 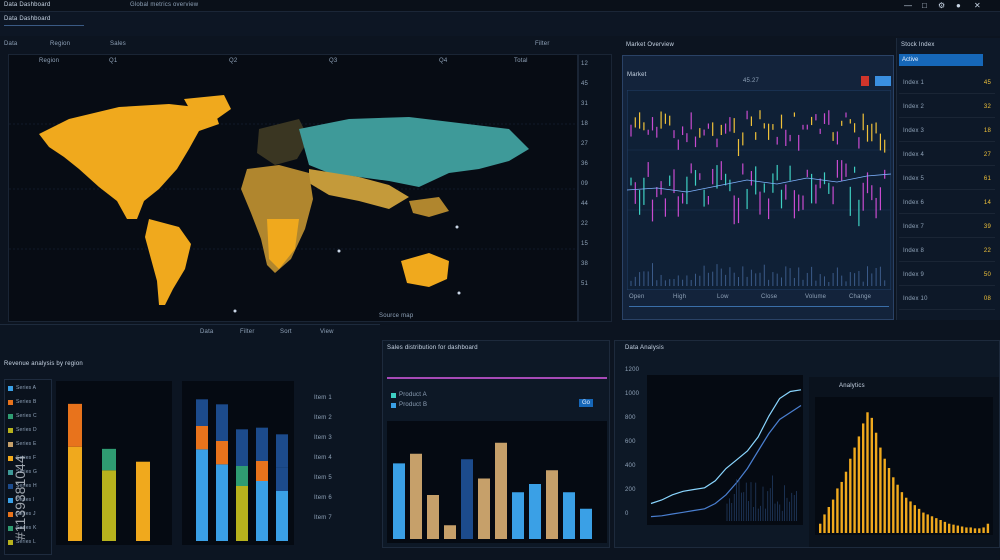 I want to click on australia, so click(x=425, y=270).